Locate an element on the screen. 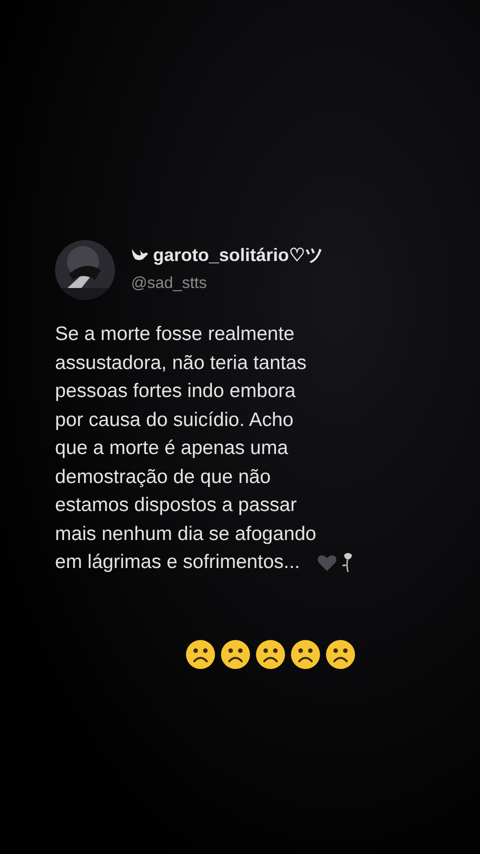 The image size is (480, 854). username: @sad_stts is located at coordinates (169, 284).